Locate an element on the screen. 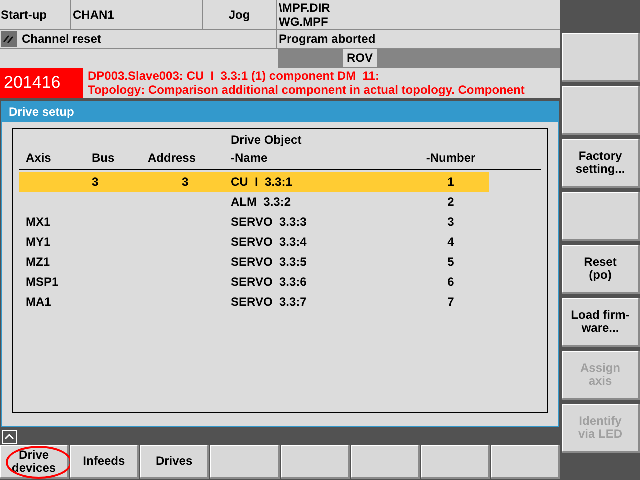 The width and height of the screenshot is (640, 480). column-header: Address is located at coordinates (172, 158).